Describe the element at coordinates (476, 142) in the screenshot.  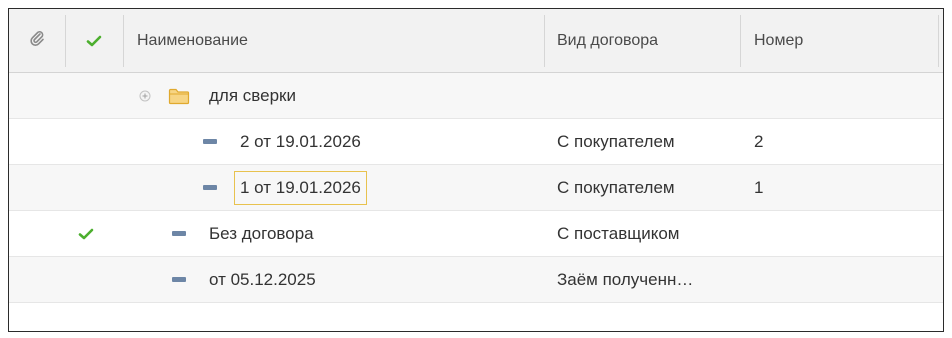
I see `table-row: 2 от 19.01.2026 С покупателем 2` at that location.